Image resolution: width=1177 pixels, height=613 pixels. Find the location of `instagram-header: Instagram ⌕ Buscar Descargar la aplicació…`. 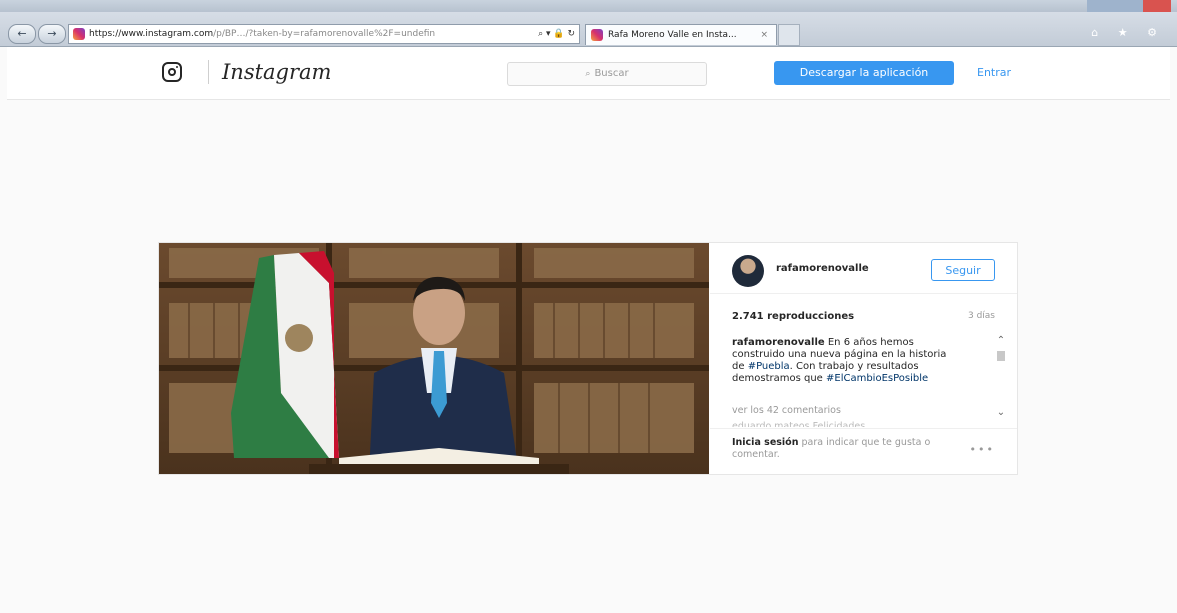

instagram-header: Instagram ⌕ Buscar Descargar la aplicació… is located at coordinates (588, 73).